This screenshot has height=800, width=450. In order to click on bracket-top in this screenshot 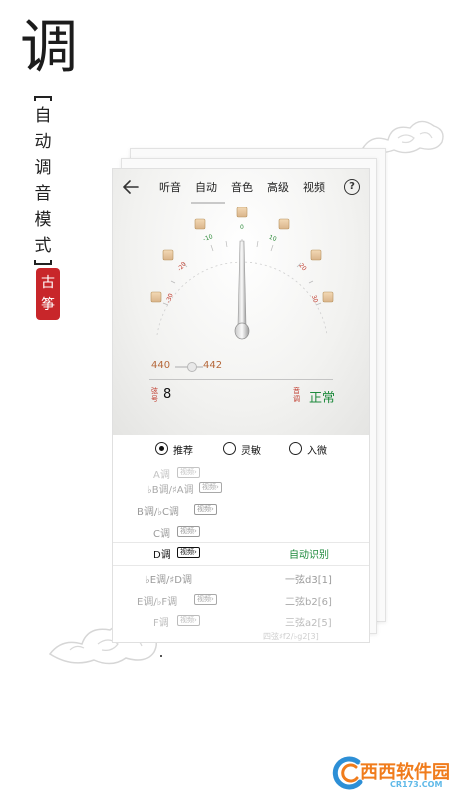, I will do `click(43, 98)`.